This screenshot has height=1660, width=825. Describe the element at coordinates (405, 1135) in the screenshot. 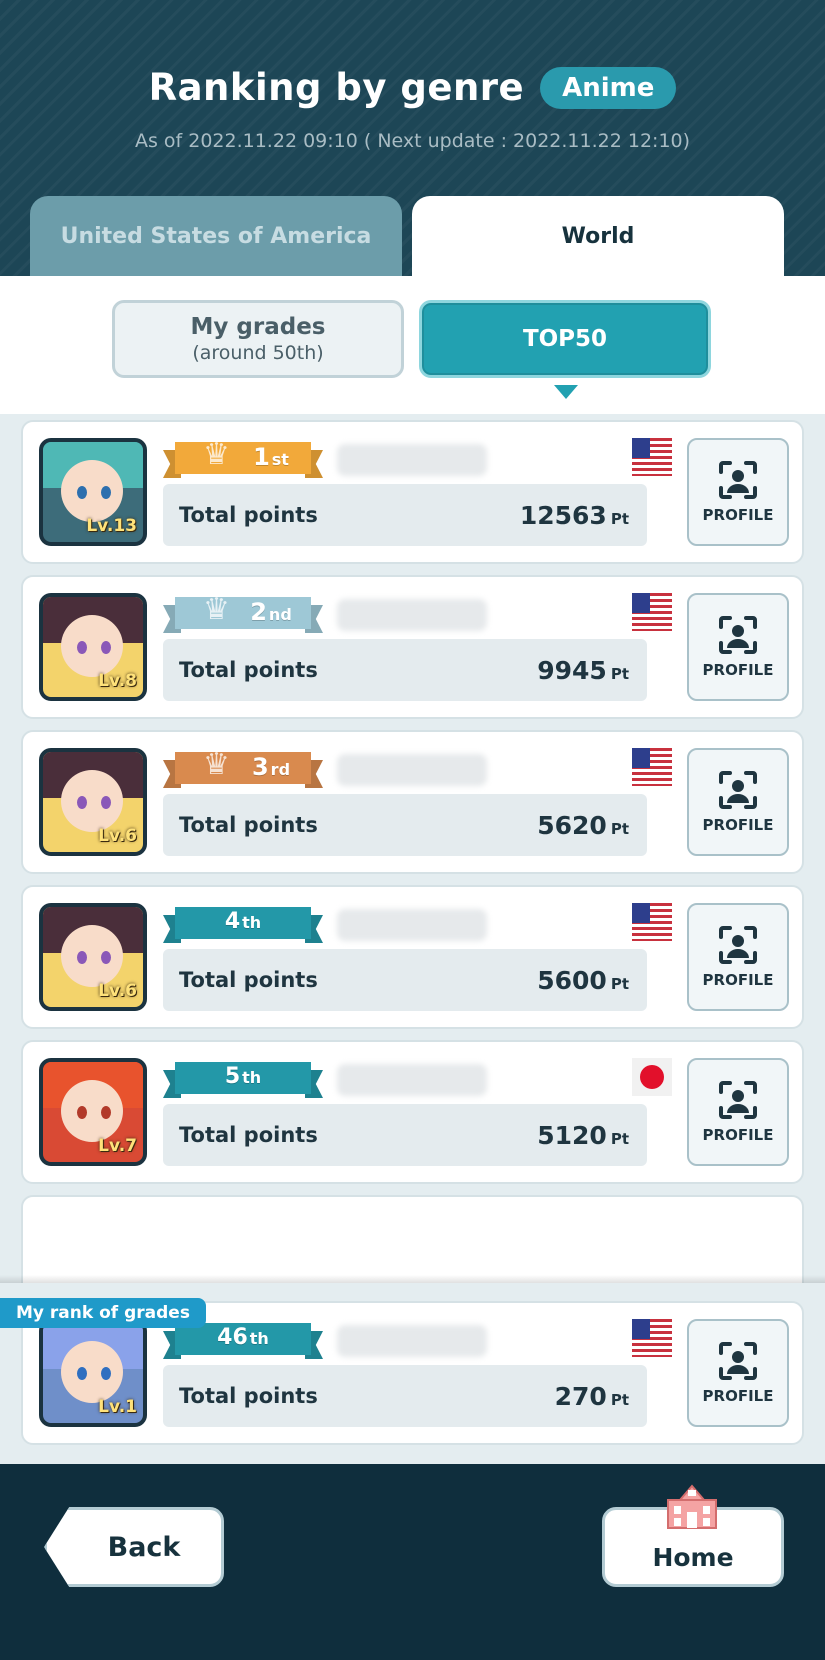

I see `total-points-row: Total points 5120 Pt` at that location.